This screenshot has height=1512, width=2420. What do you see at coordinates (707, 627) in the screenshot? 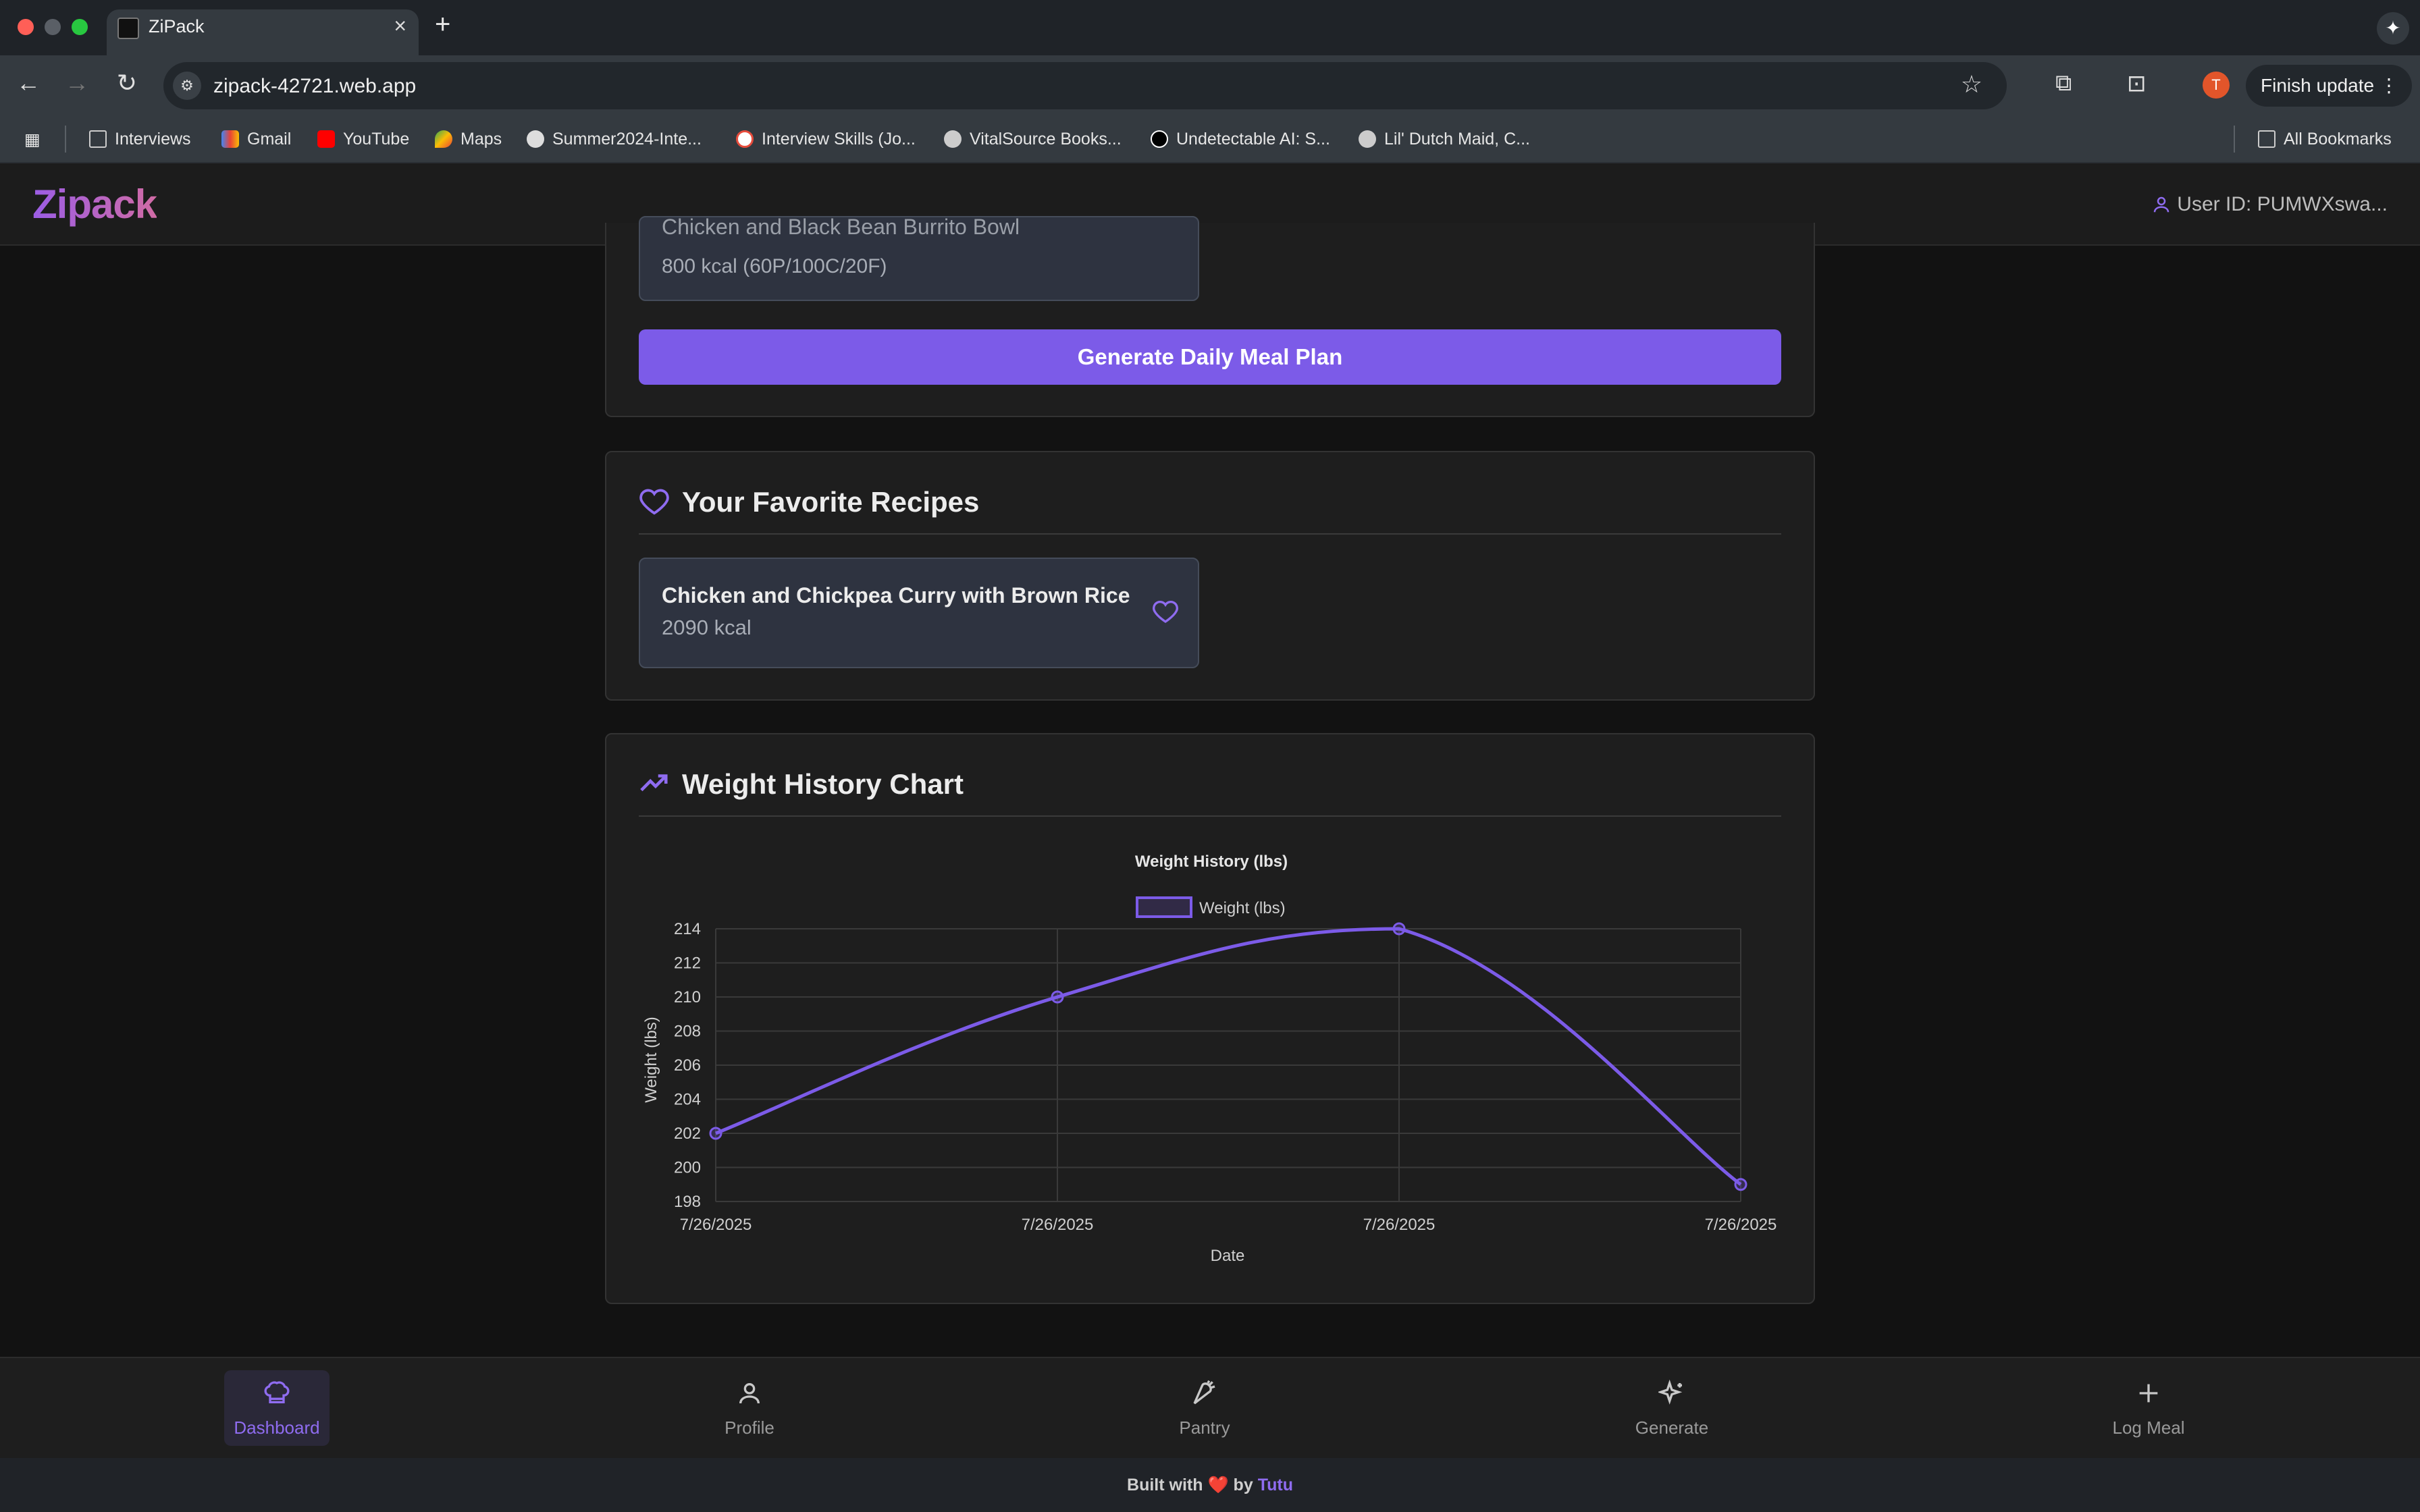
I see `recipe-kcal: 2090 kcal` at bounding box center [707, 627].